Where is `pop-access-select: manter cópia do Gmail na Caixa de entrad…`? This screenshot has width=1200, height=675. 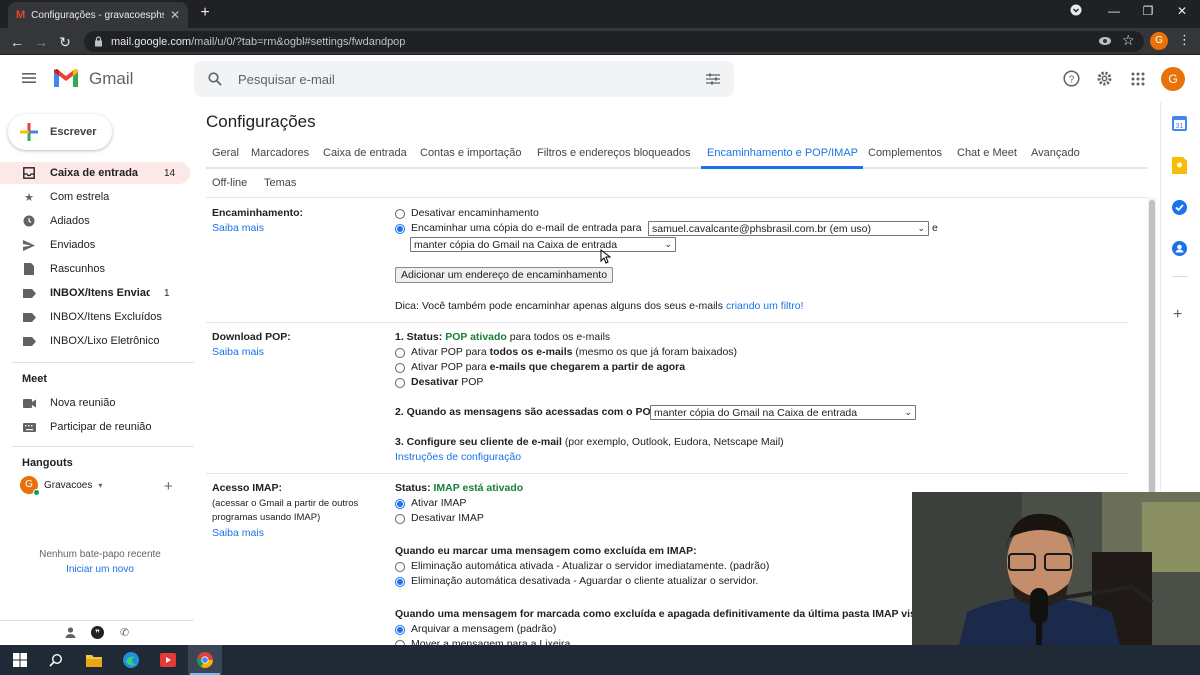
pop-access-select: manter cópia do Gmail na Caixa de entrad… is located at coordinates (783, 412).